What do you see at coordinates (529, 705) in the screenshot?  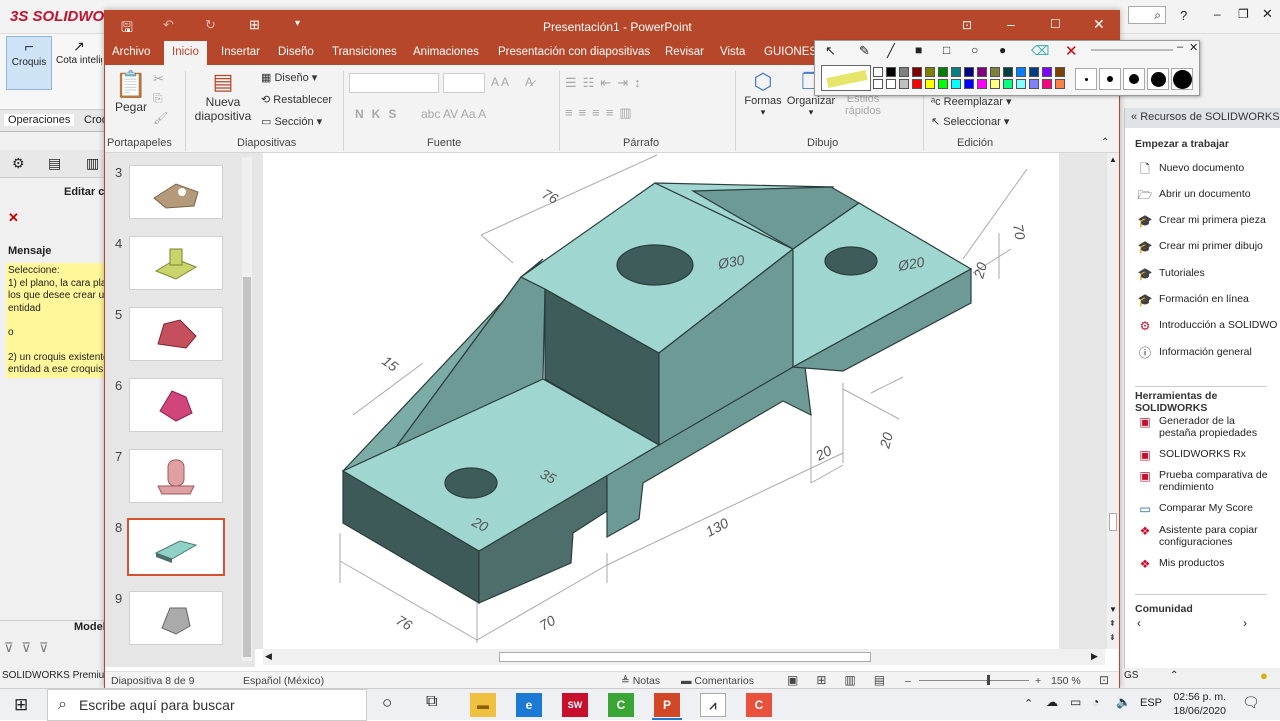 I see `edge-icon: e` at bounding box center [529, 705].